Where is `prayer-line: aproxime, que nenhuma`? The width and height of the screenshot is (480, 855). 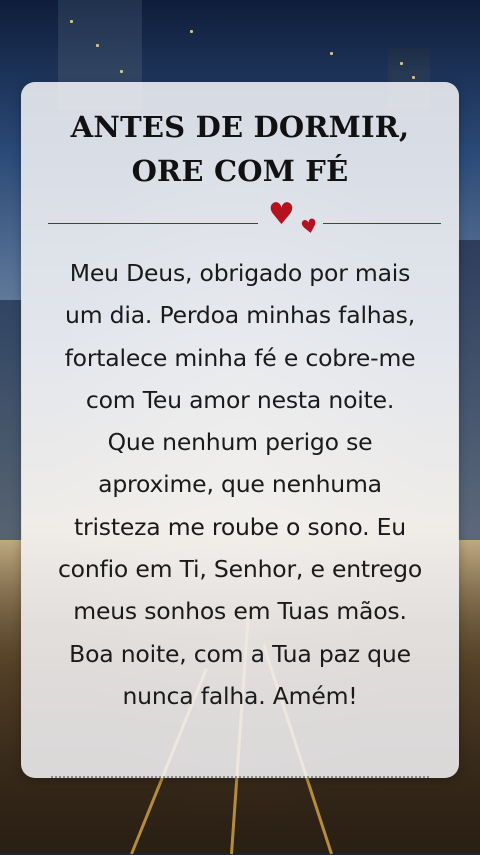
prayer-line: aproxime, que nenhuma is located at coordinates (240, 484).